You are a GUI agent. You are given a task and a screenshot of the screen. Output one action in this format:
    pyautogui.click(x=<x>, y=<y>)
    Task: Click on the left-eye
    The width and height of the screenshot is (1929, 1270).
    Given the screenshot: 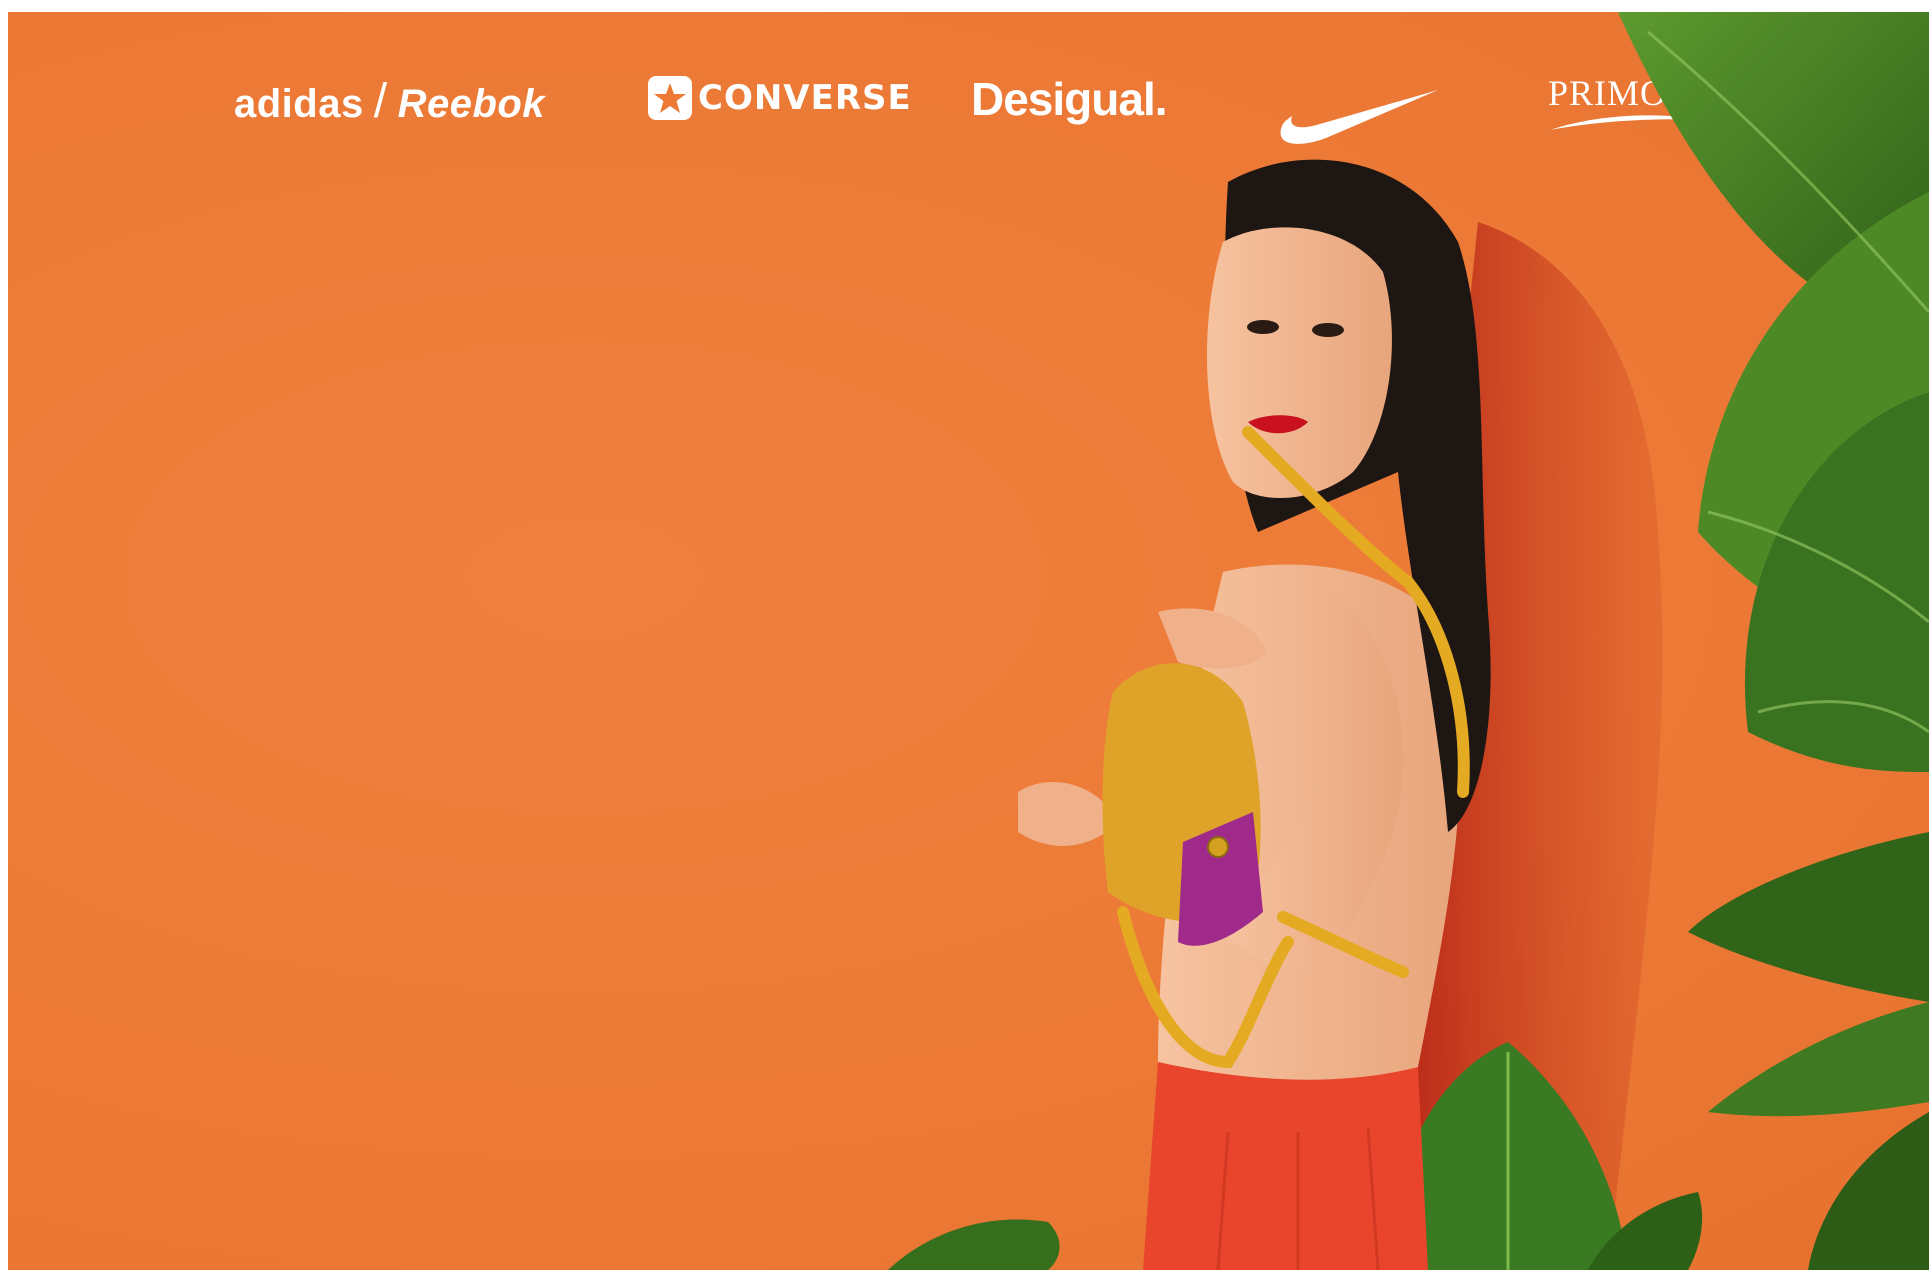 What is the action you would take?
    pyautogui.click(x=1263, y=327)
    